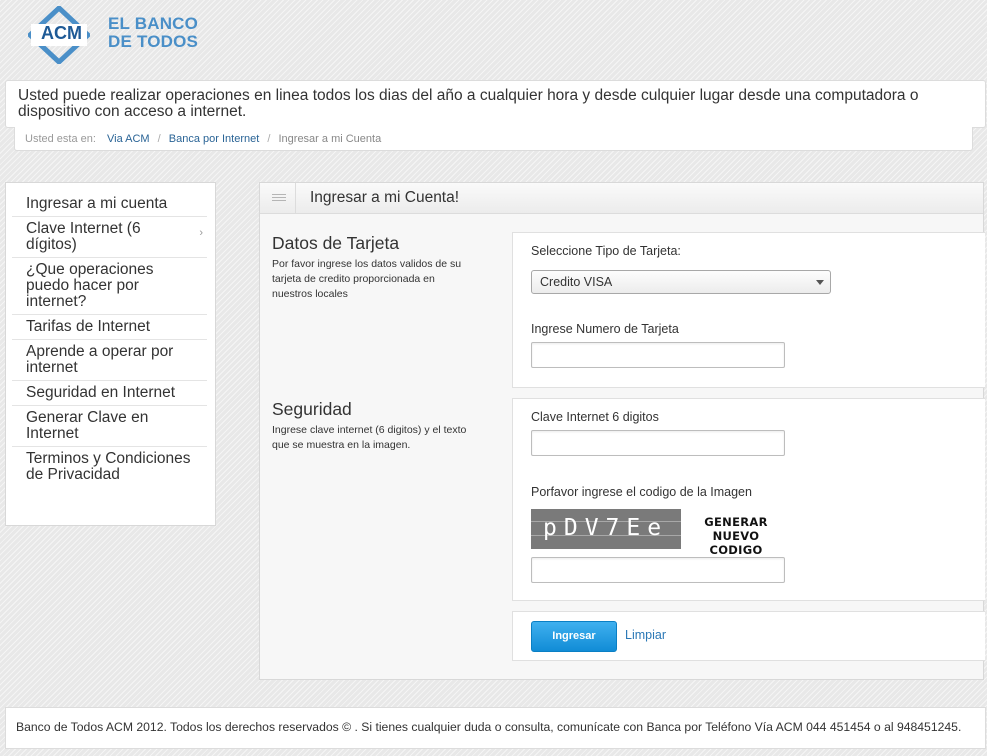 The width and height of the screenshot is (987, 756). I want to click on card-number-label: Ingrese Numero de Tarjeta, so click(605, 329).